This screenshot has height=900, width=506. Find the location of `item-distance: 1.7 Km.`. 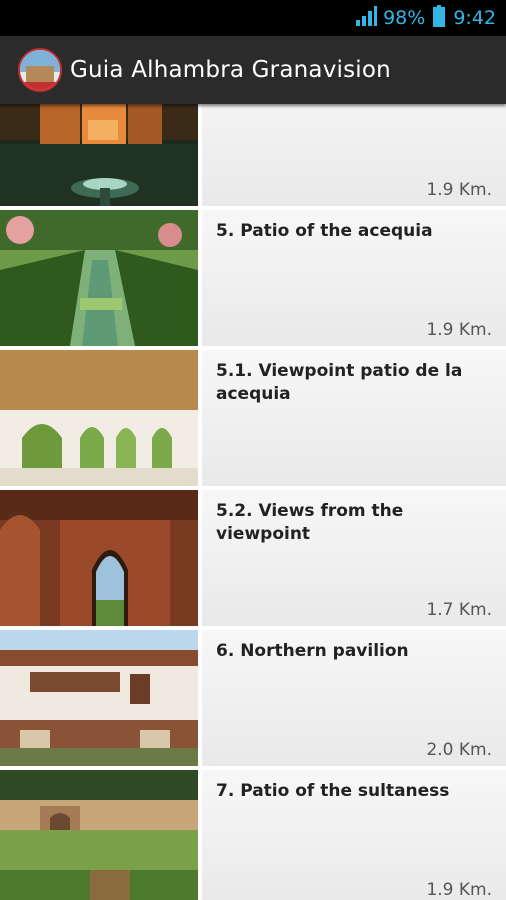

item-distance: 1.7 Km. is located at coordinates (459, 610).